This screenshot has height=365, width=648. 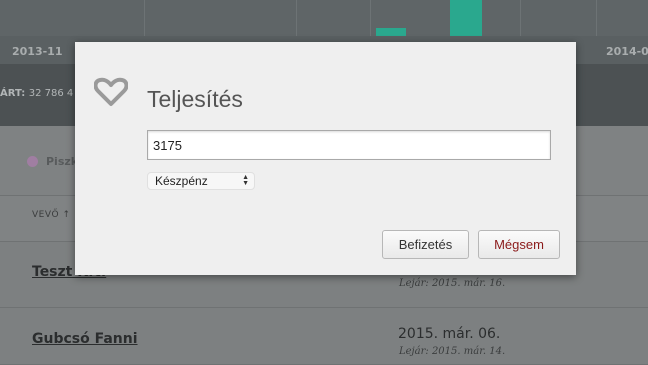 What do you see at coordinates (449, 334) in the screenshot?
I see `invoice-date: 2015. már. 06.` at bounding box center [449, 334].